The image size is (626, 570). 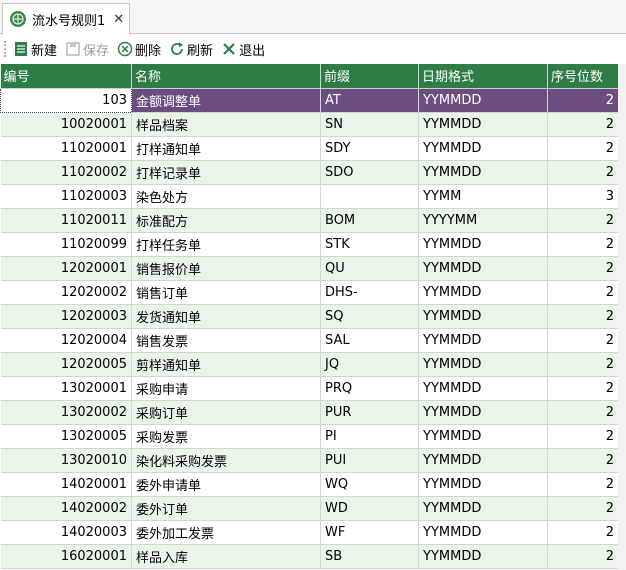 What do you see at coordinates (369, 244) in the screenshot?
I see `cell-prefix: STK` at bounding box center [369, 244].